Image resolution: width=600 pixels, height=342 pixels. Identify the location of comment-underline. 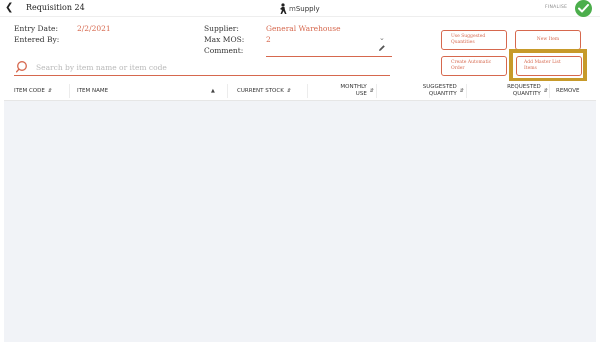
(329, 56).